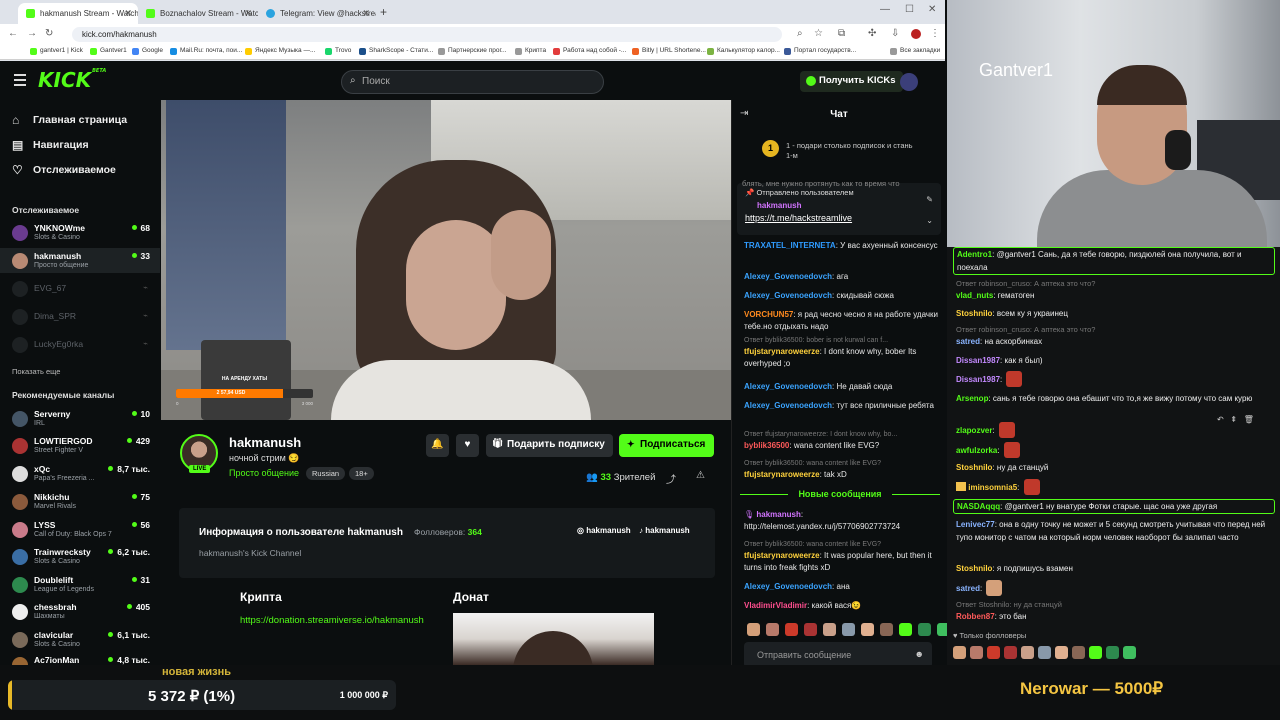  I want to click on browser-tab-telegram: Telegram: View @hackstreamli ✕, so click(317, 13).